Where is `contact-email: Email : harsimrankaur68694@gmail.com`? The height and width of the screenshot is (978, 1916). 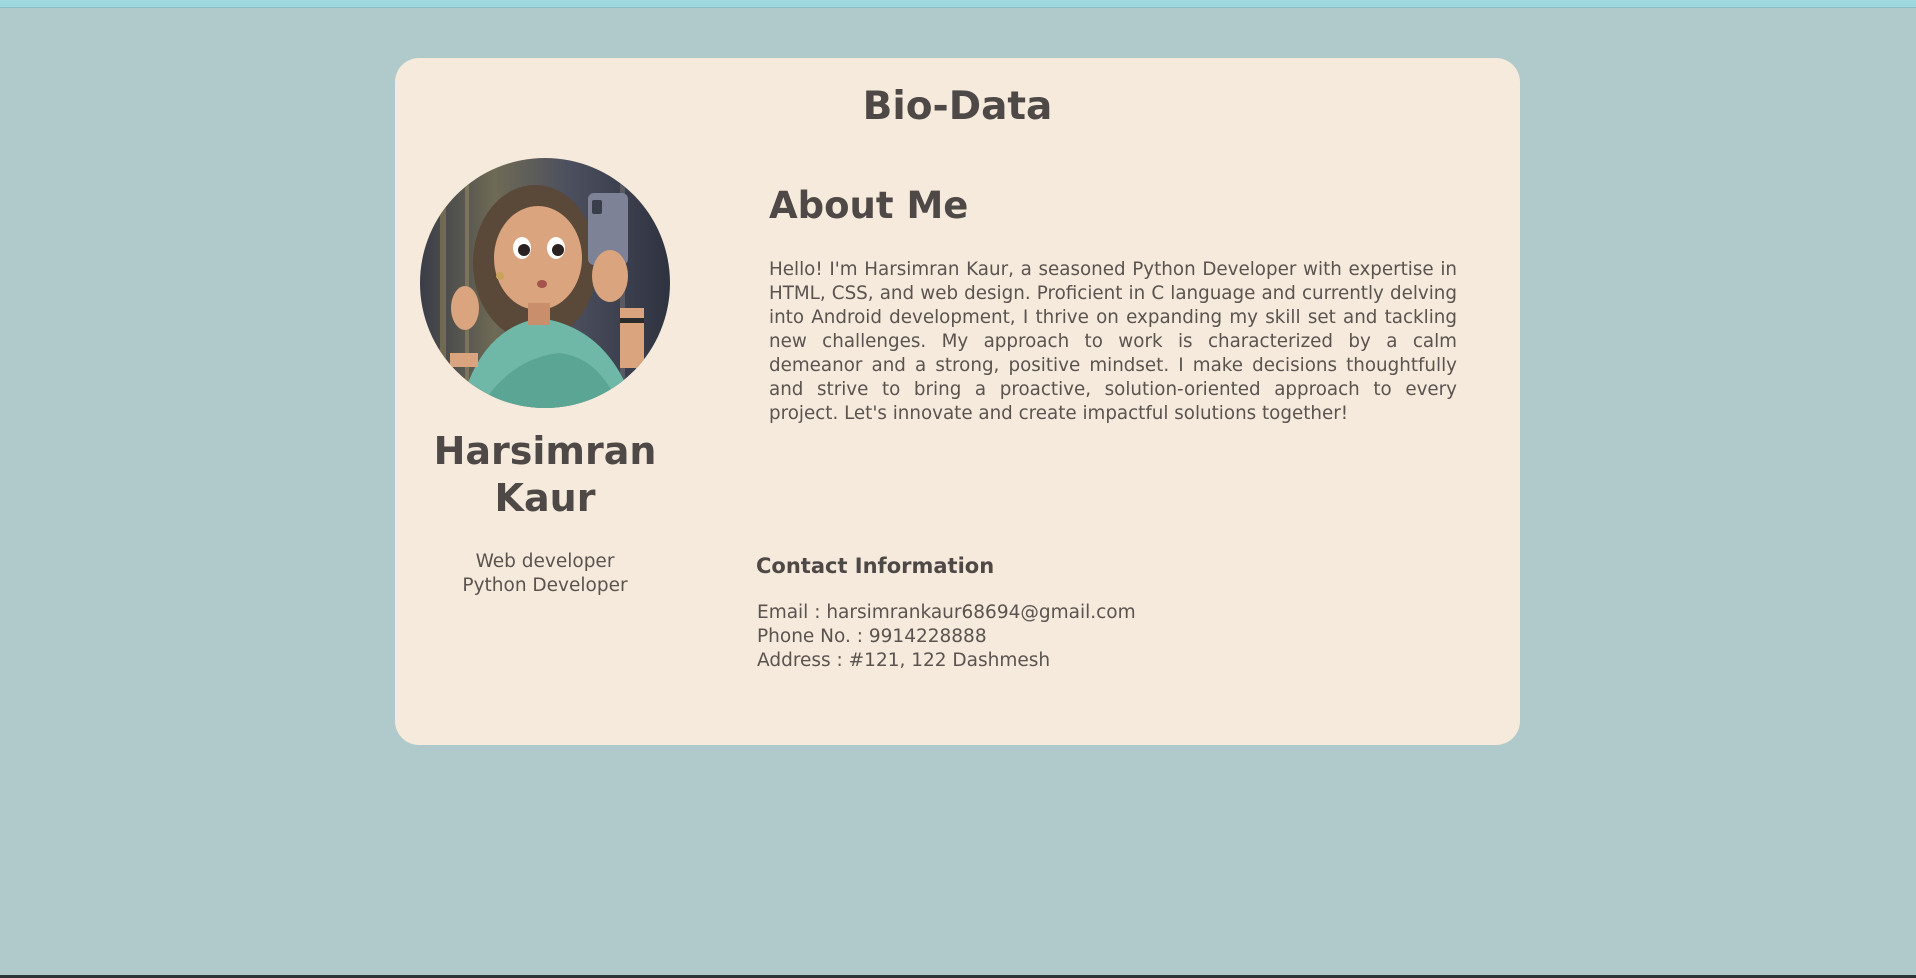 contact-email: Email : harsimrankaur68694@gmail.com is located at coordinates (946, 612).